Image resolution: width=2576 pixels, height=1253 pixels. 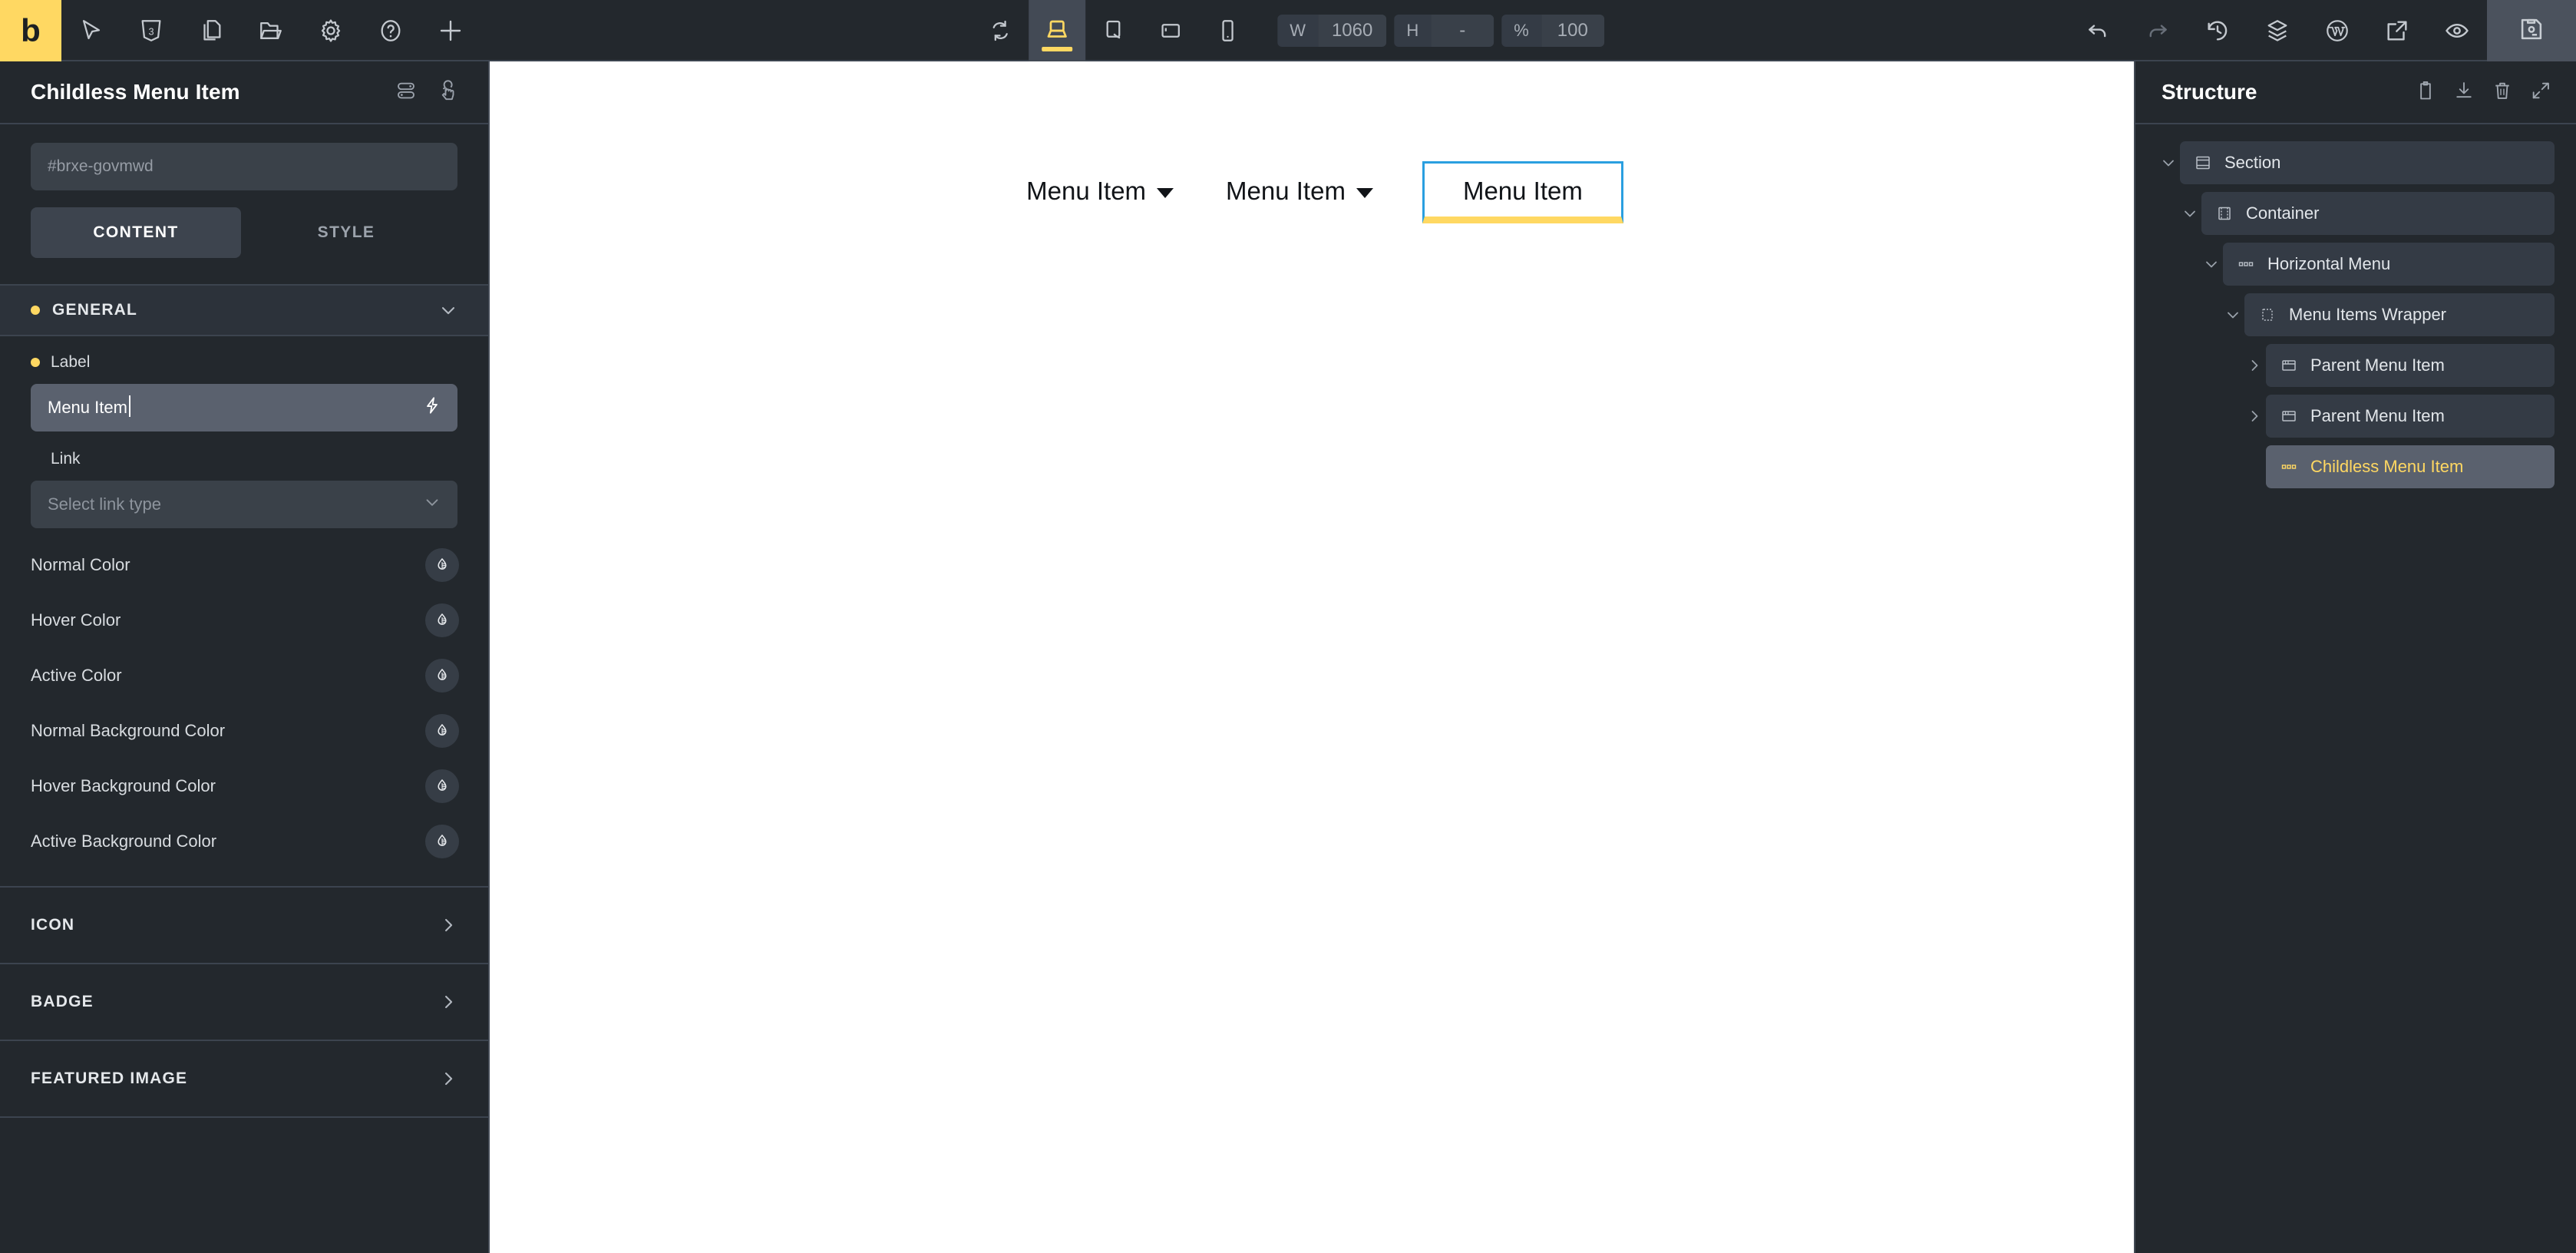 I want to click on panel-header: Childless Menu Item, so click(x=244, y=93).